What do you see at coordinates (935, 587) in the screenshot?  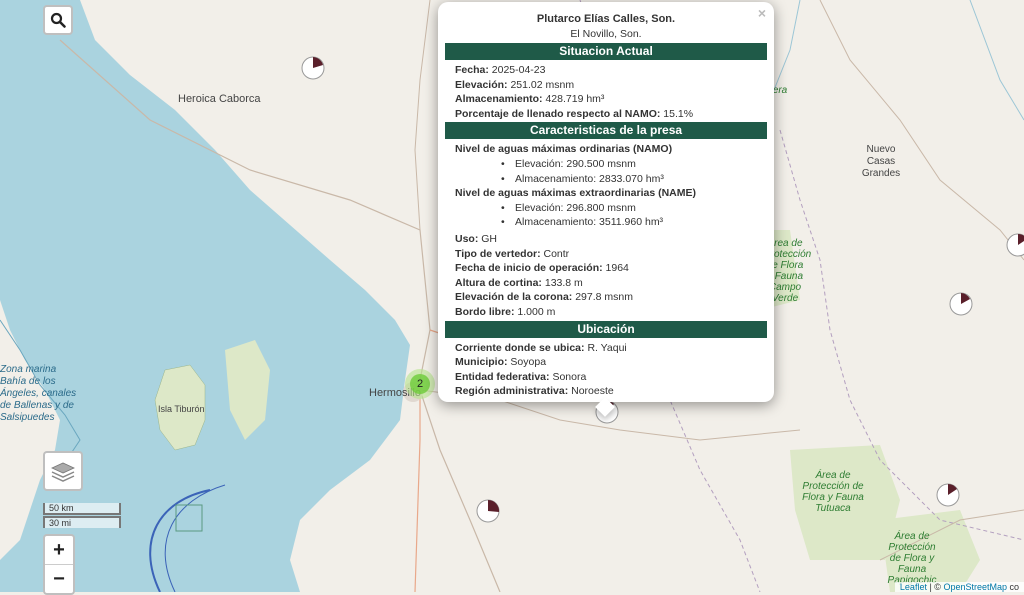 I see `attribution-sep: | ©` at bounding box center [935, 587].